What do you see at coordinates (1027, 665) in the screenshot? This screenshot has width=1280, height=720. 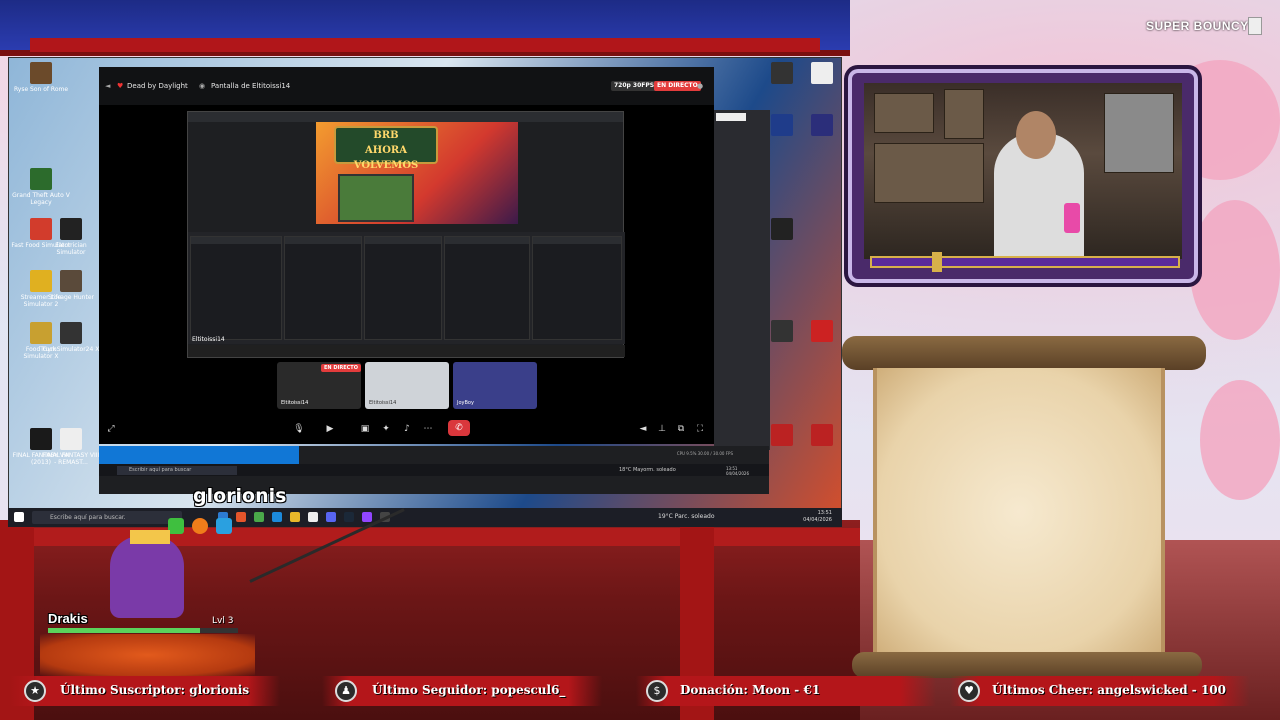 I see `scroll-bottom-rod` at bounding box center [1027, 665].